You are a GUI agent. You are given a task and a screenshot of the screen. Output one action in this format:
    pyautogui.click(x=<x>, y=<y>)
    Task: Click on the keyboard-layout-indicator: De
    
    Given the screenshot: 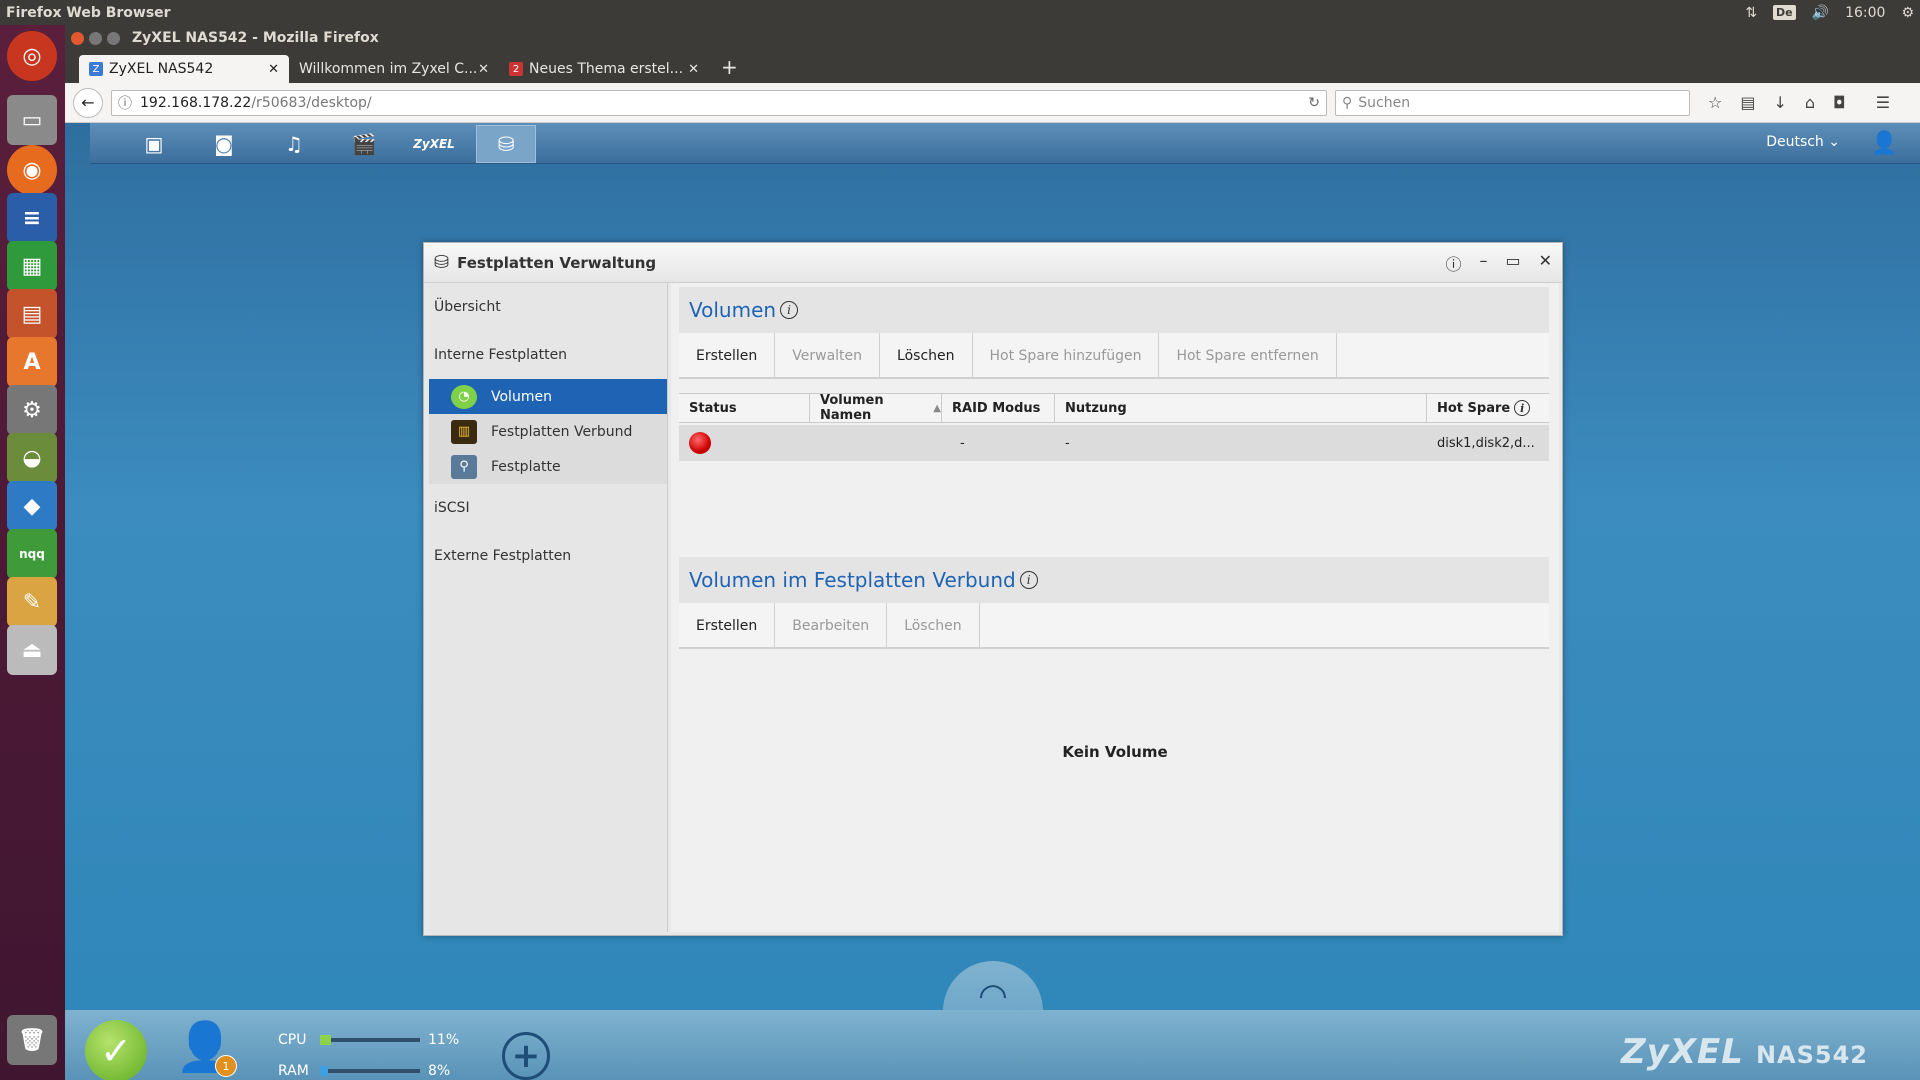 What is the action you would take?
    pyautogui.click(x=1784, y=12)
    